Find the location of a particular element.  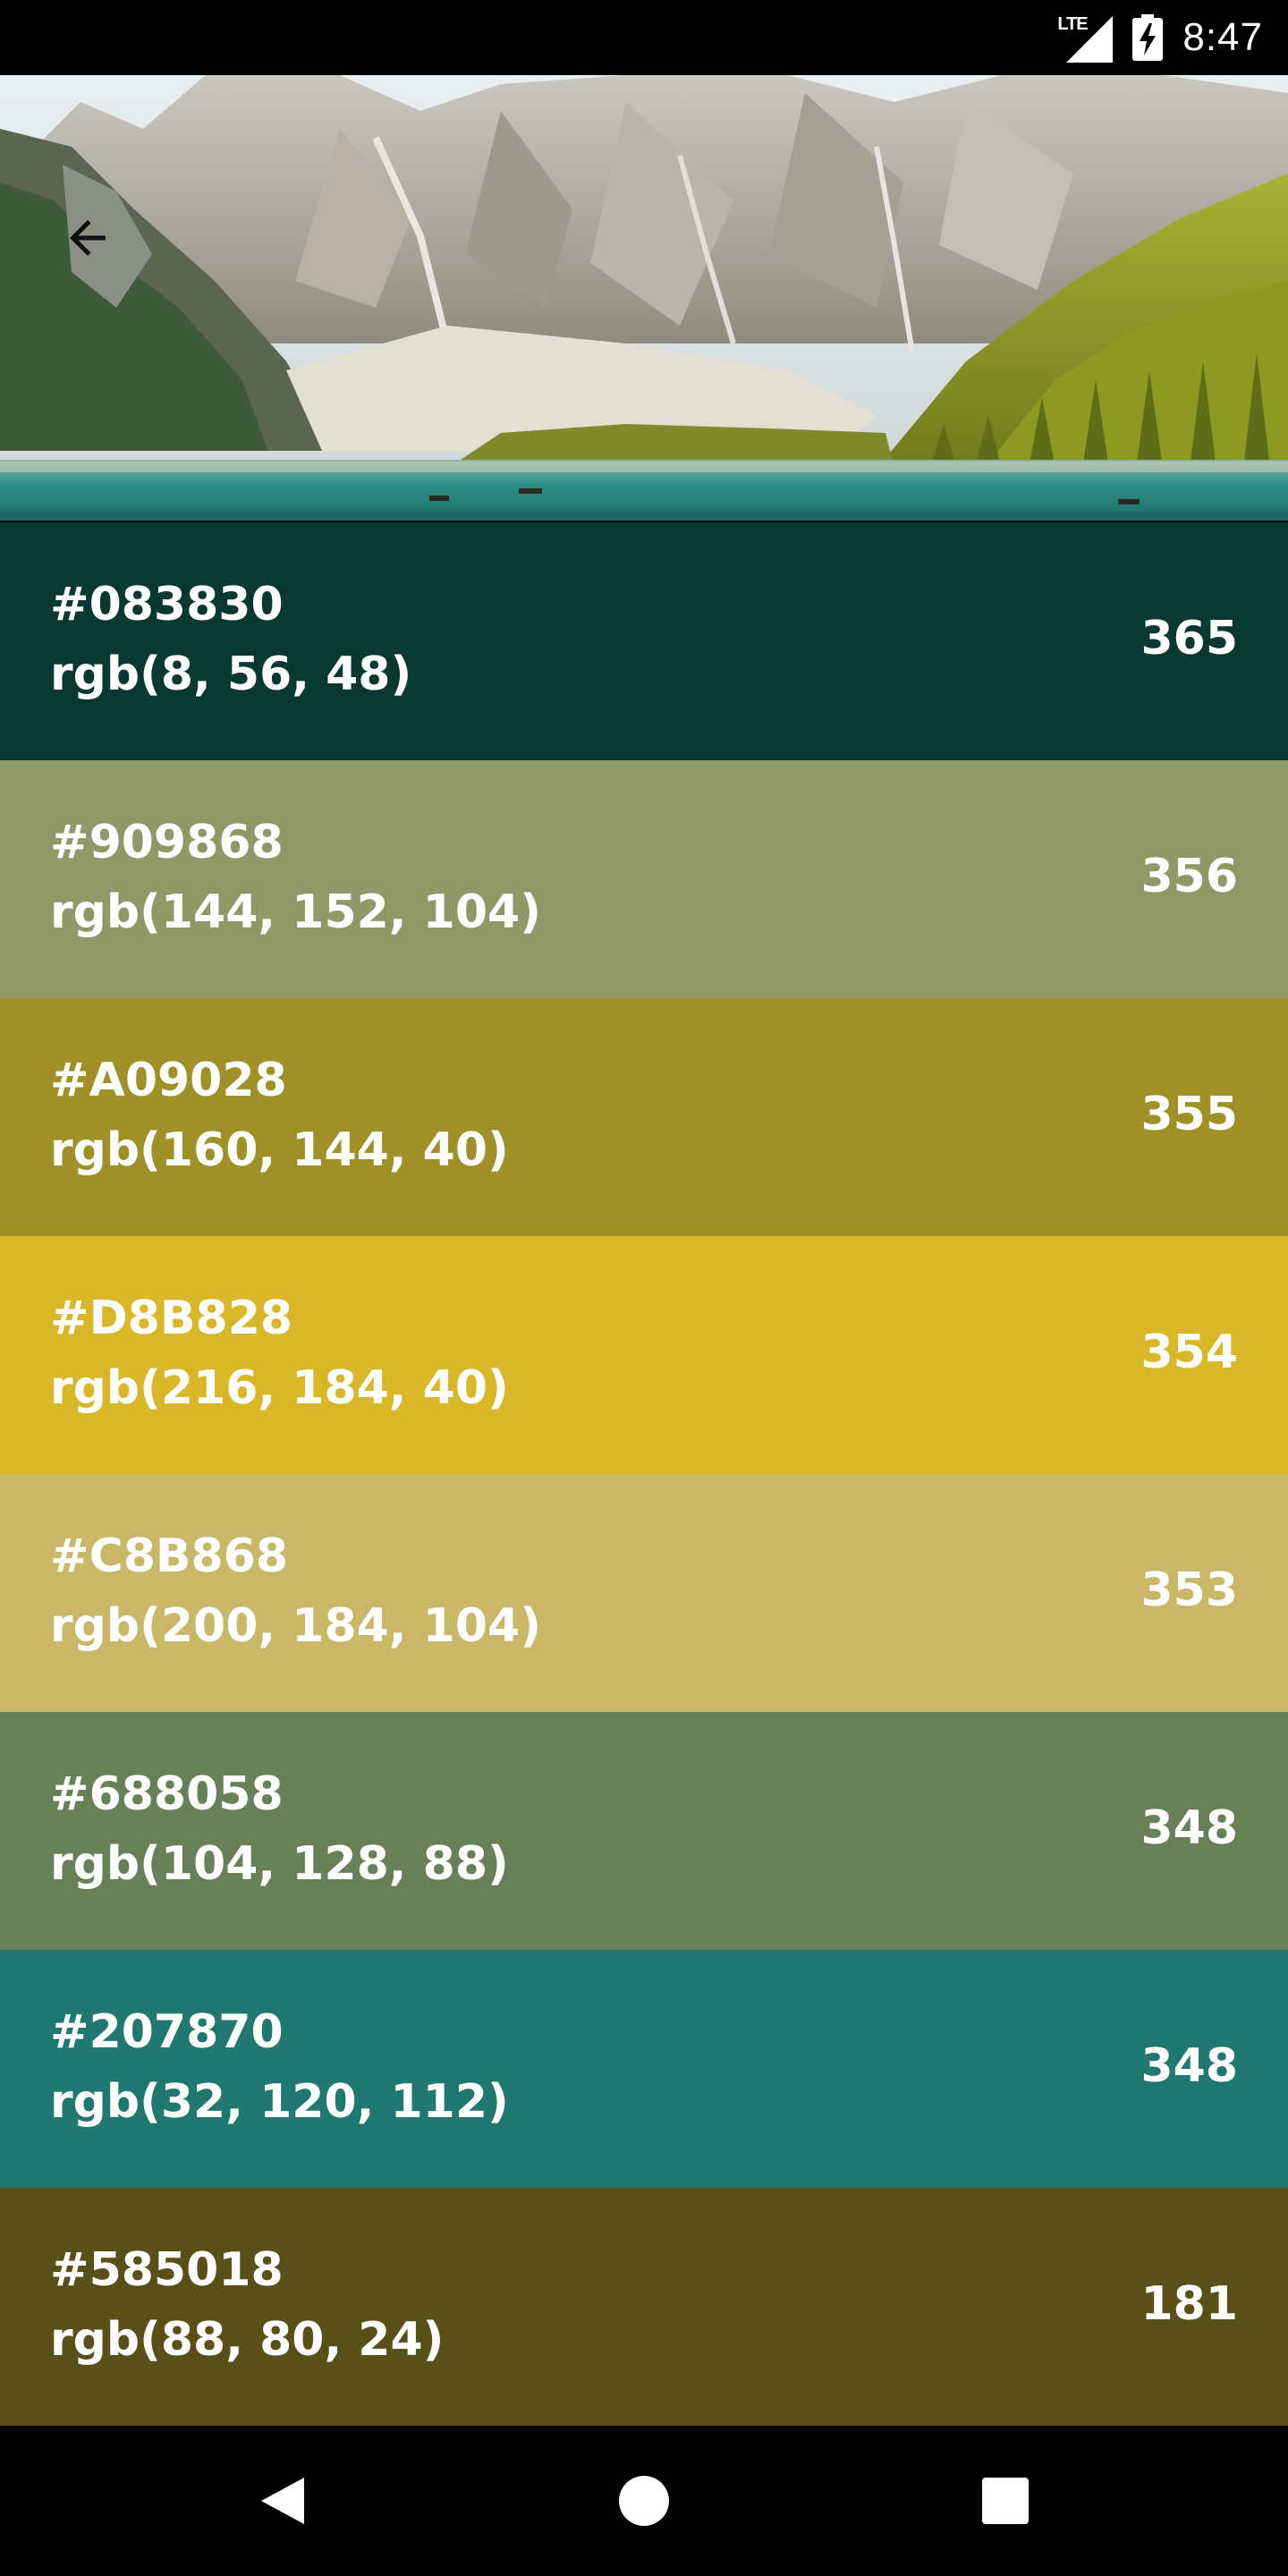

swatch-rgb: rgb(200, 184, 104) is located at coordinates (295, 1626).